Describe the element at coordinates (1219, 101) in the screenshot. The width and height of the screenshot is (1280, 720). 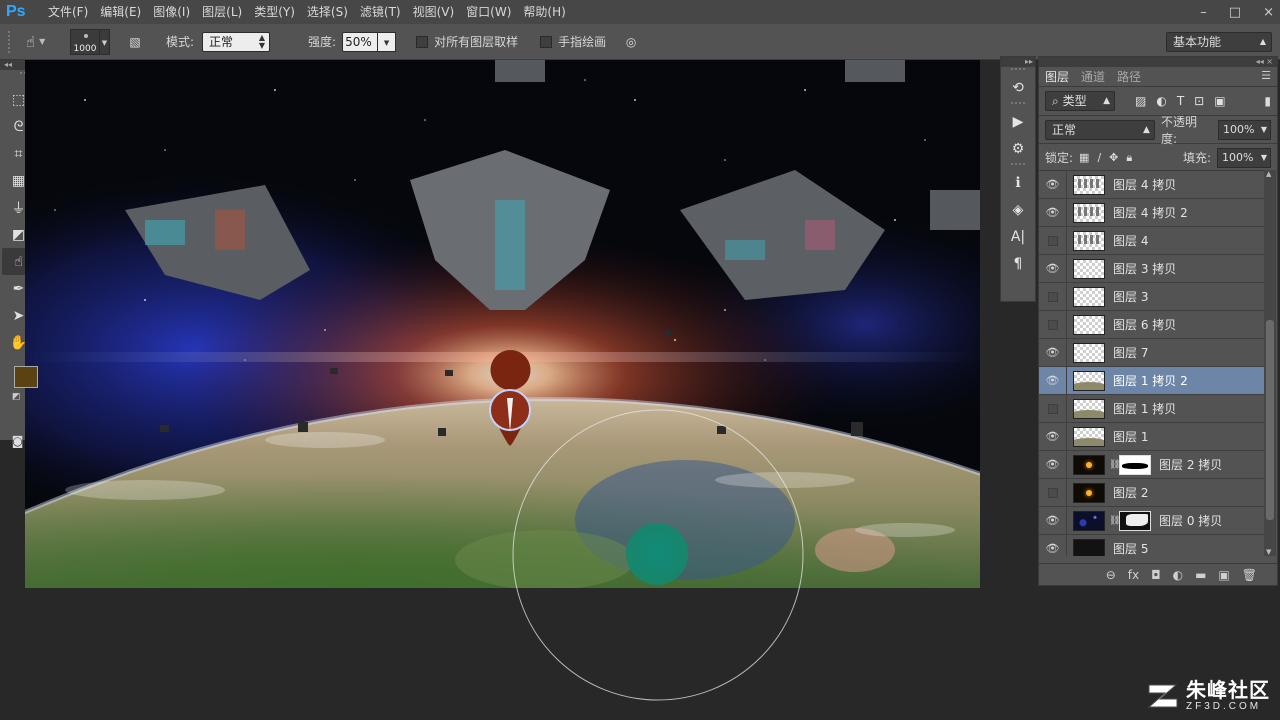
I see `filter-smart-icon: ▣` at that location.